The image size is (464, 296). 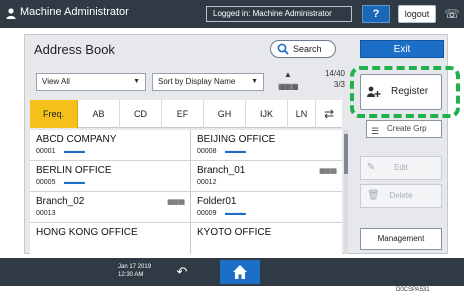 What do you see at coordinates (11, 13) in the screenshot?
I see `user-icon` at bounding box center [11, 13].